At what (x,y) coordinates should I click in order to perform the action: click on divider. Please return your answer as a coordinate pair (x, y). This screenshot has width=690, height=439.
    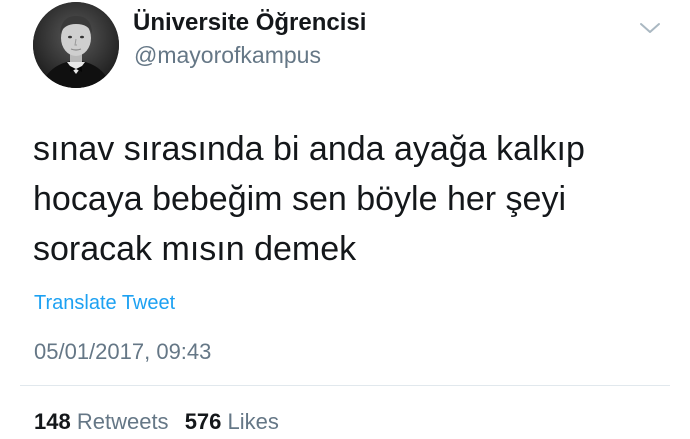
    Looking at the image, I should click on (345, 385).